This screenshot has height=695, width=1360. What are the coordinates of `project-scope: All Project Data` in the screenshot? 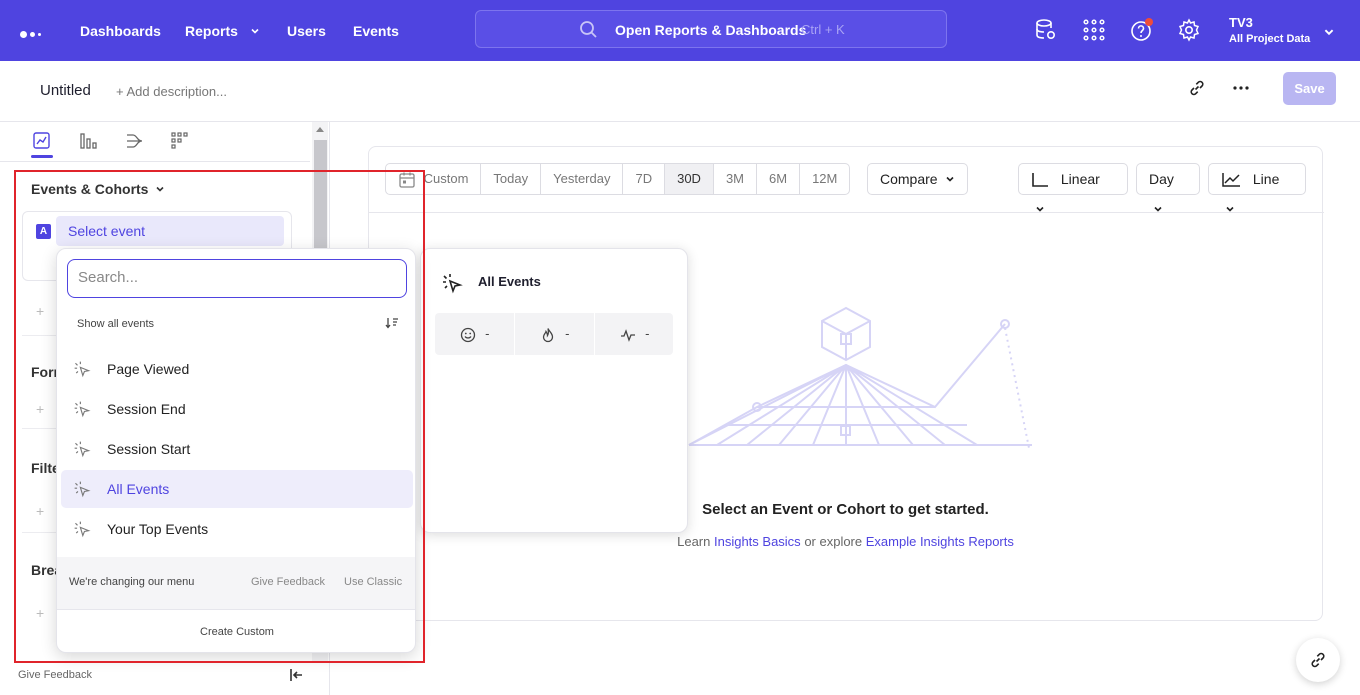 It's located at (1270, 39).